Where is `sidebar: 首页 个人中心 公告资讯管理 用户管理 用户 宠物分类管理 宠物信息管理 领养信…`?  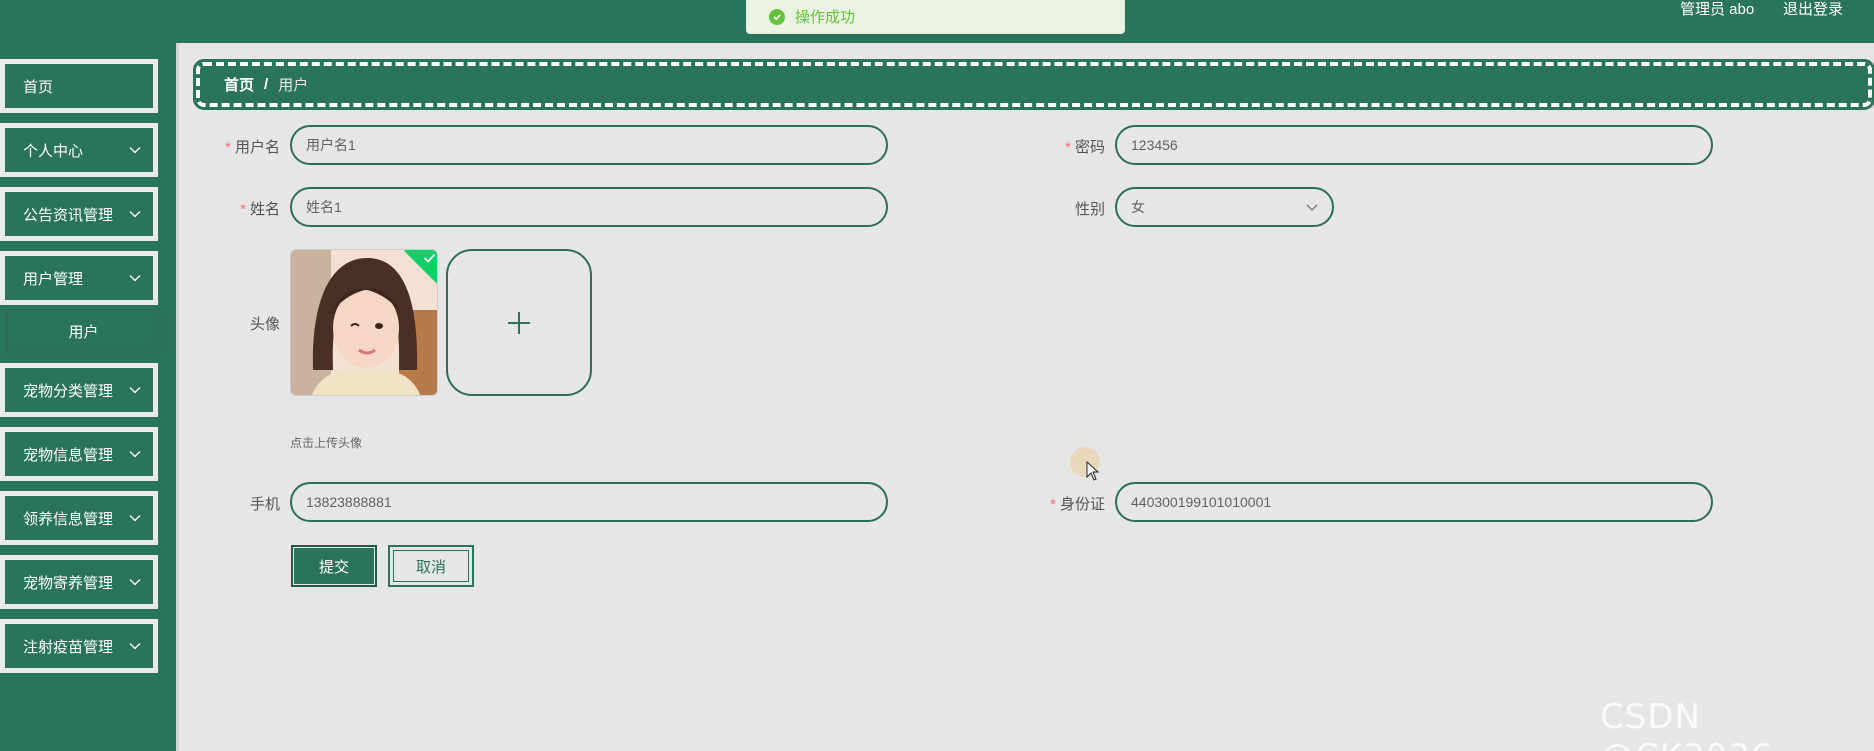 sidebar: 首页 个人中心 公告资讯管理 用户管理 用户 宠物分类管理 宠物信息管理 领养信… is located at coordinates (88, 397).